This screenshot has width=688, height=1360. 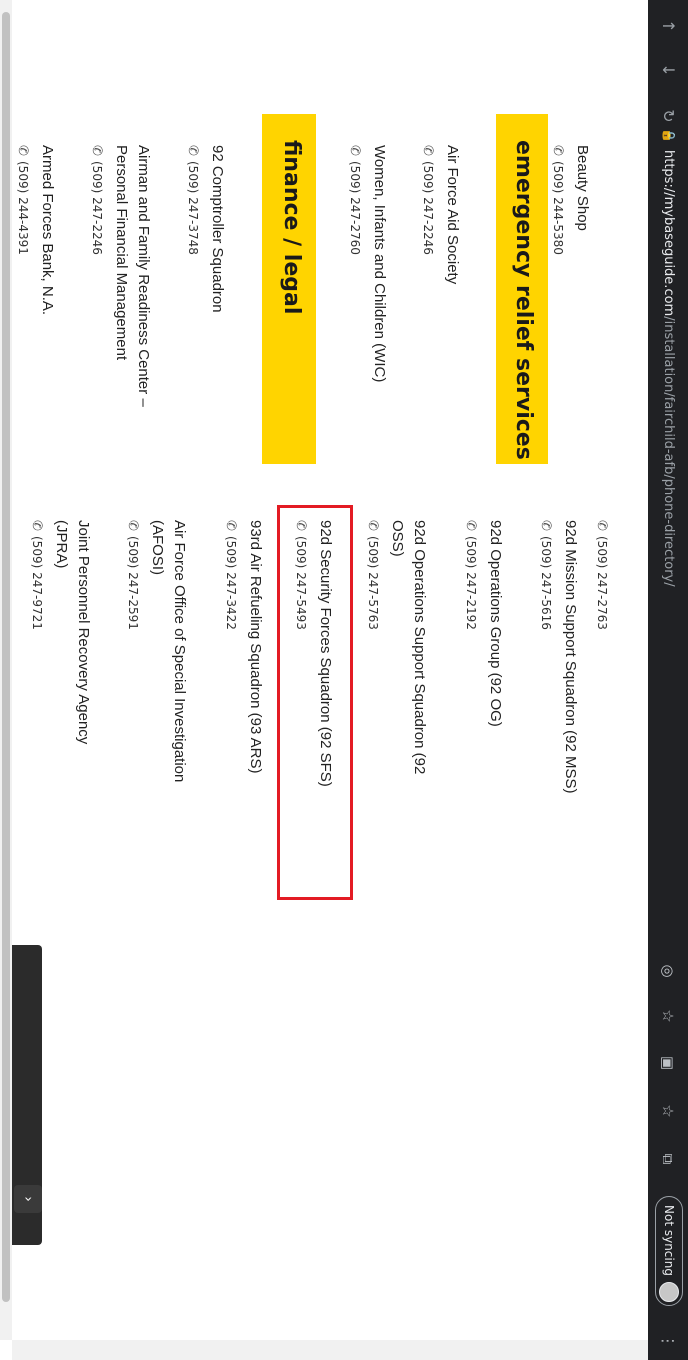 What do you see at coordinates (372, 647) in the screenshot?
I see `entry-phone-link: ✆ (509) 247-5763` at bounding box center [372, 647].